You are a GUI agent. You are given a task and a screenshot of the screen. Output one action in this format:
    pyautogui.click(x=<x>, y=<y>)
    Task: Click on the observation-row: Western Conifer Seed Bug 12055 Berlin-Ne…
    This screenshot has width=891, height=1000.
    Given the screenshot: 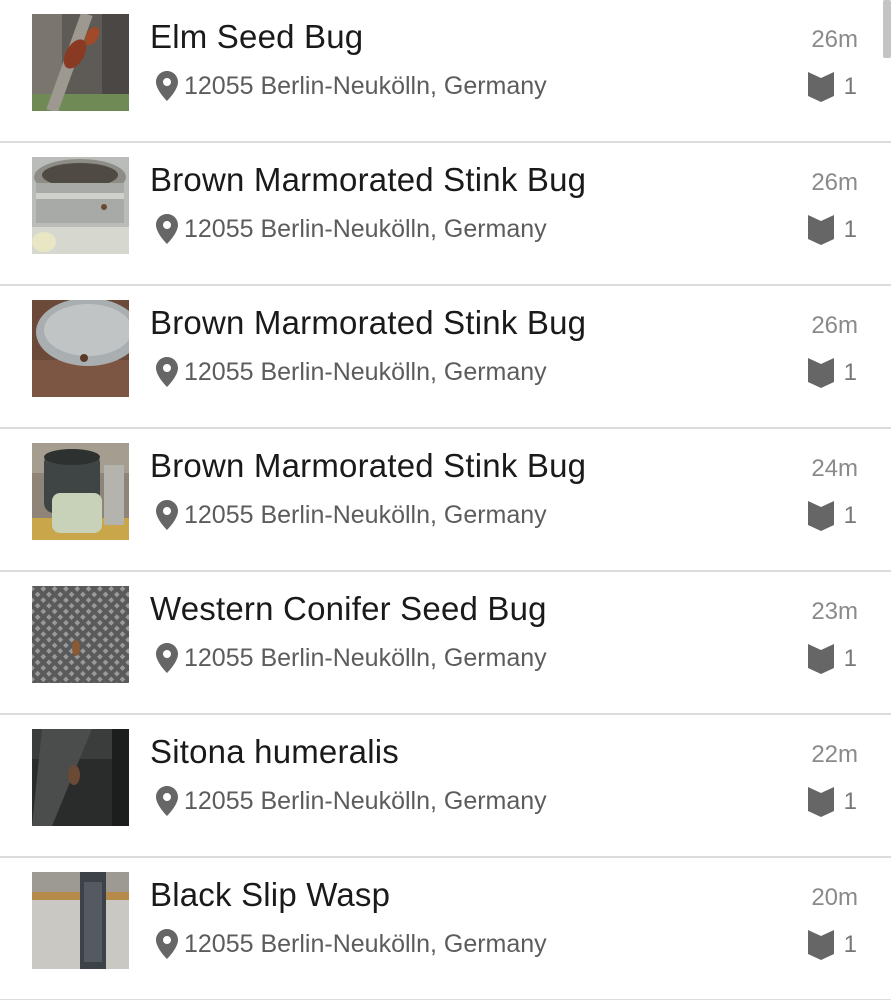 What is the action you would take?
    pyautogui.click(x=445, y=643)
    